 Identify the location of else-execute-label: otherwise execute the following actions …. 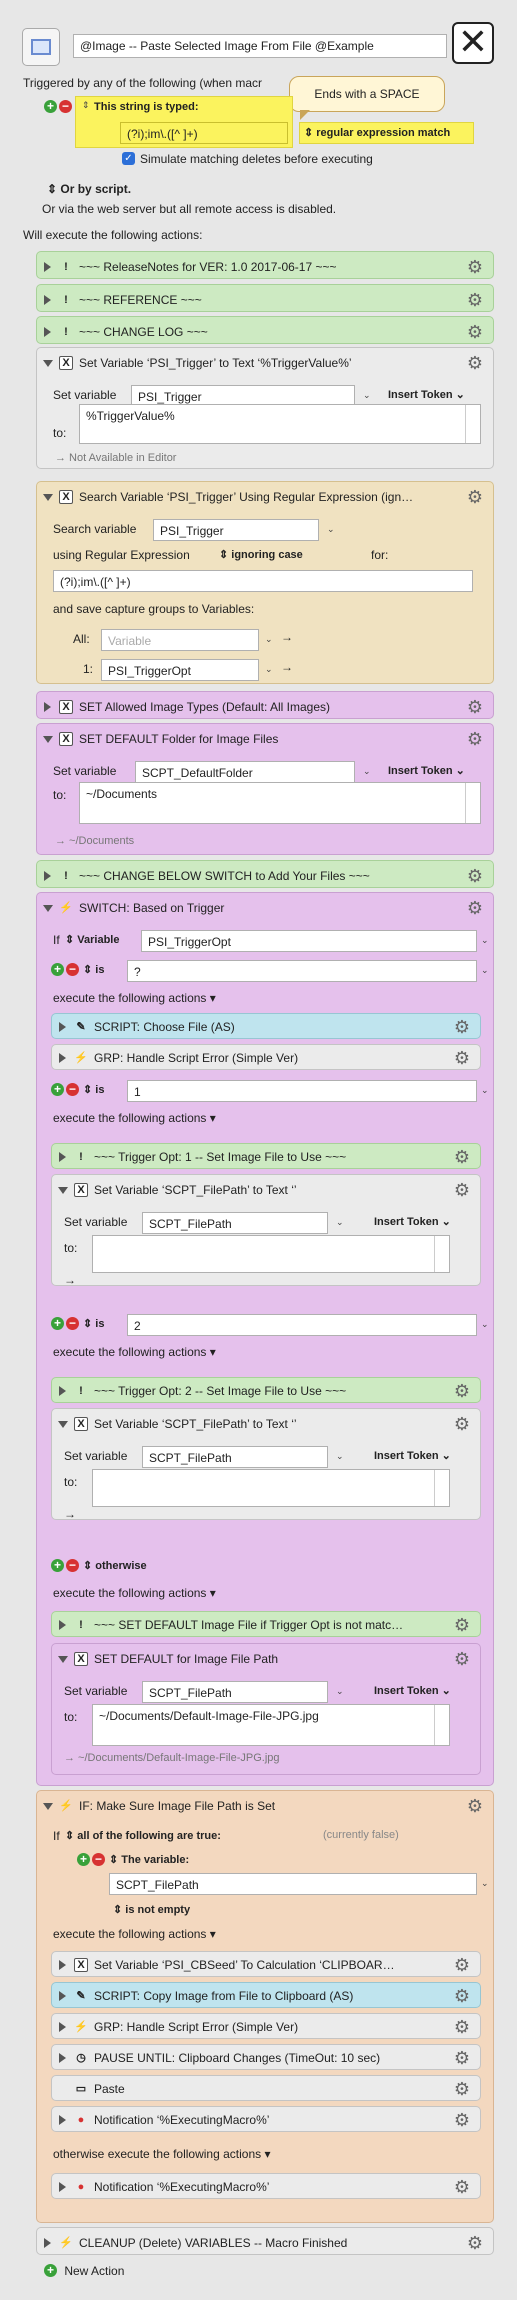
(161, 2154).